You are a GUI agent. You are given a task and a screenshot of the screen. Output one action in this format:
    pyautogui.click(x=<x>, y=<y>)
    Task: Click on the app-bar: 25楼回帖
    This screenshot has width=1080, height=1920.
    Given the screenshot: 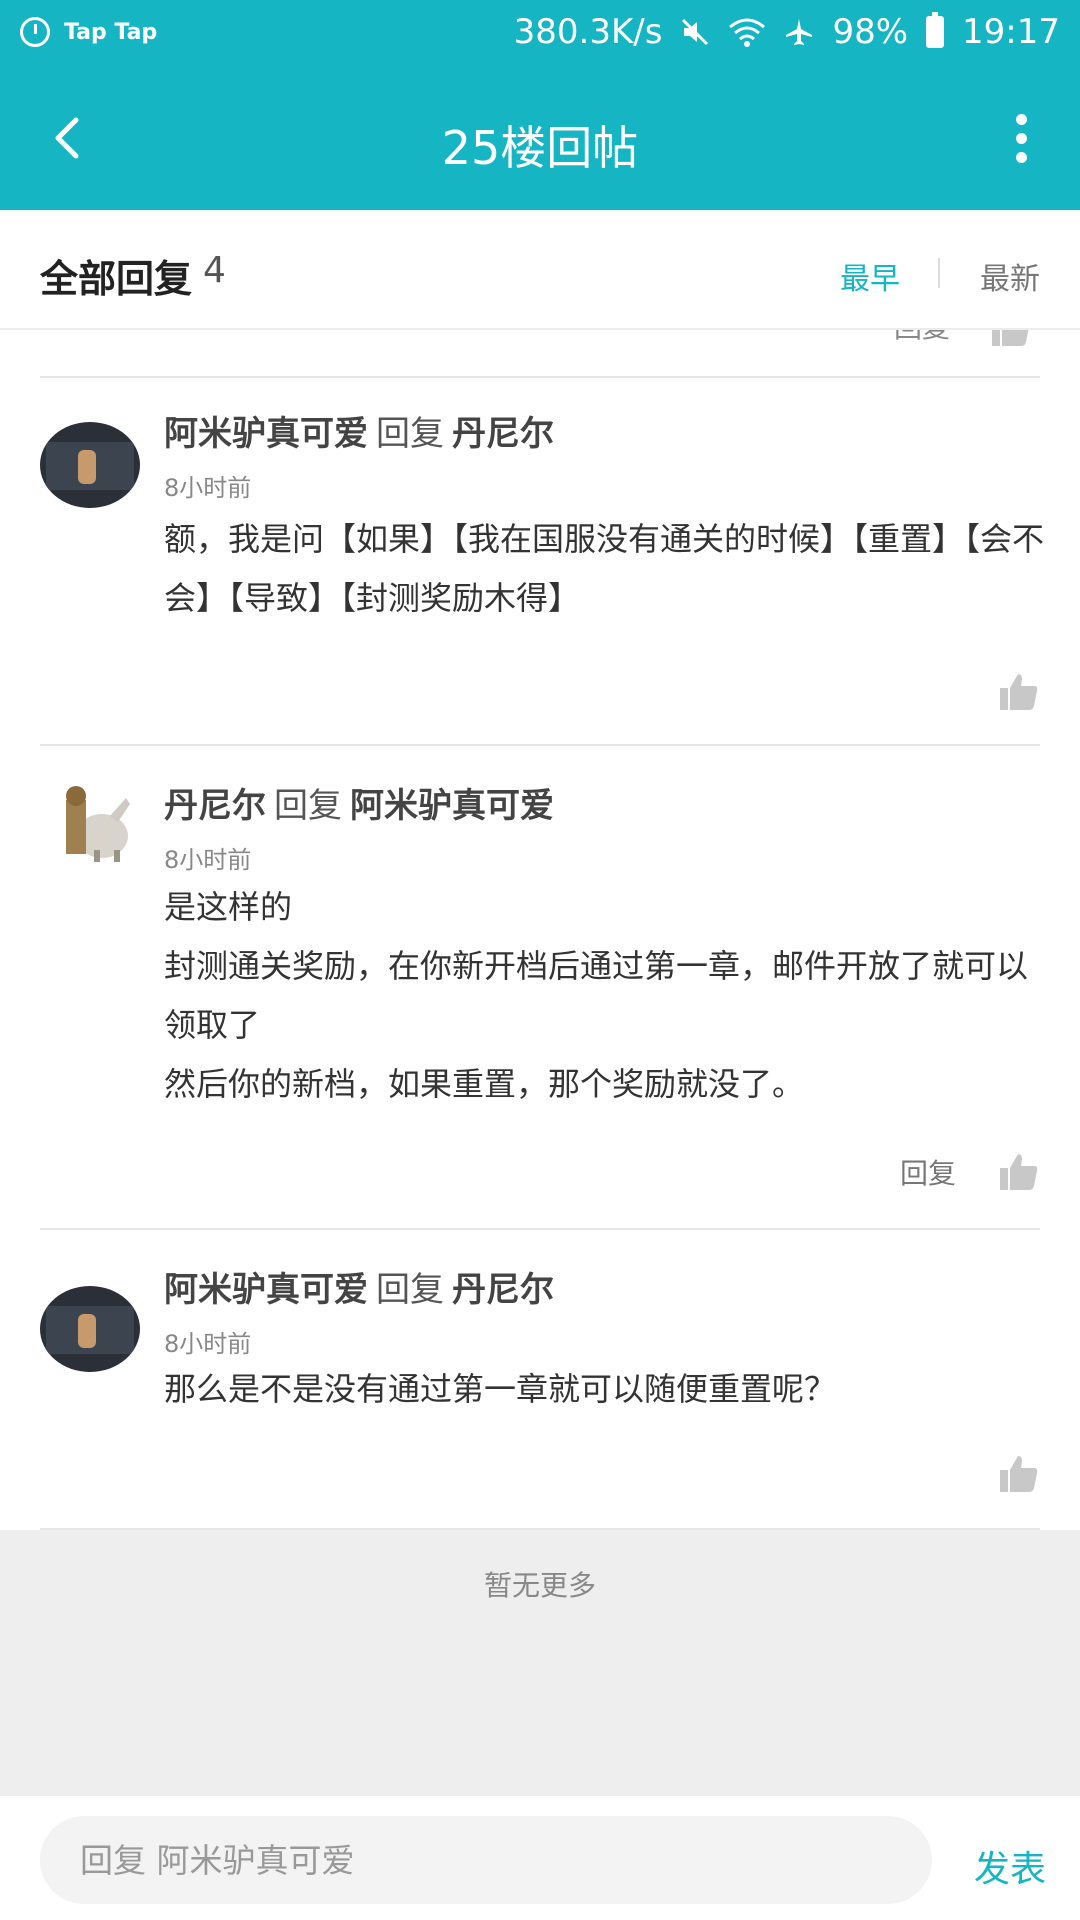 What is the action you would take?
    pyautogui.click(x=540, y=137)
    